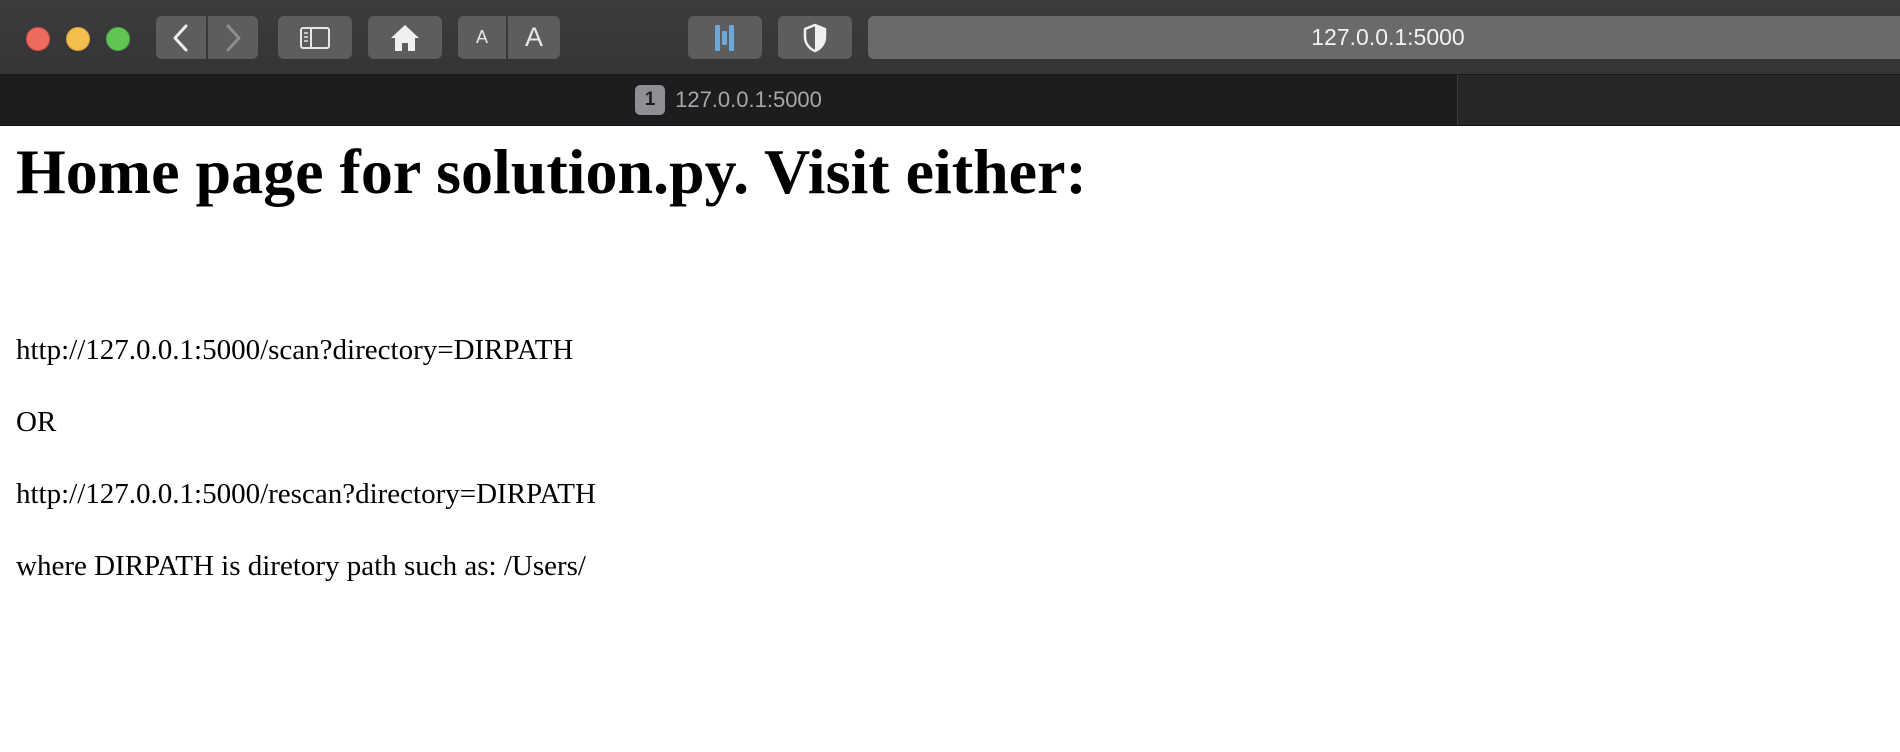  I want to click on forward-button, so click(233, 37).